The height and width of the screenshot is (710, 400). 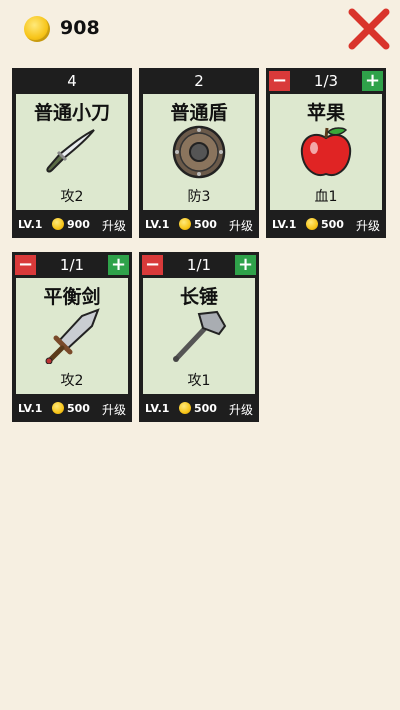 I want to click on card-header: 2, so click(x=199, y=81).